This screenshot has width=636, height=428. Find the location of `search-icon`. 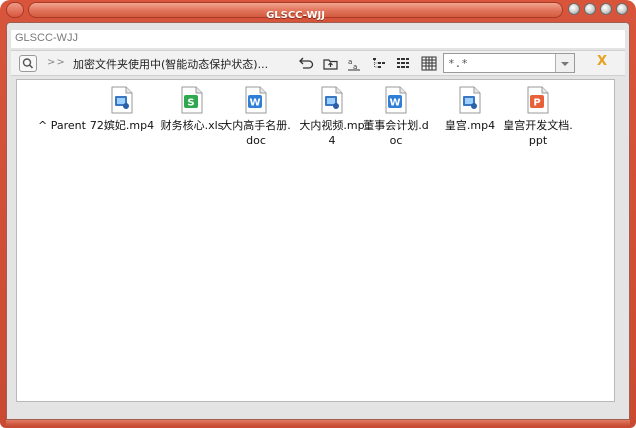

search-icon is located at coordinates (28, 63).